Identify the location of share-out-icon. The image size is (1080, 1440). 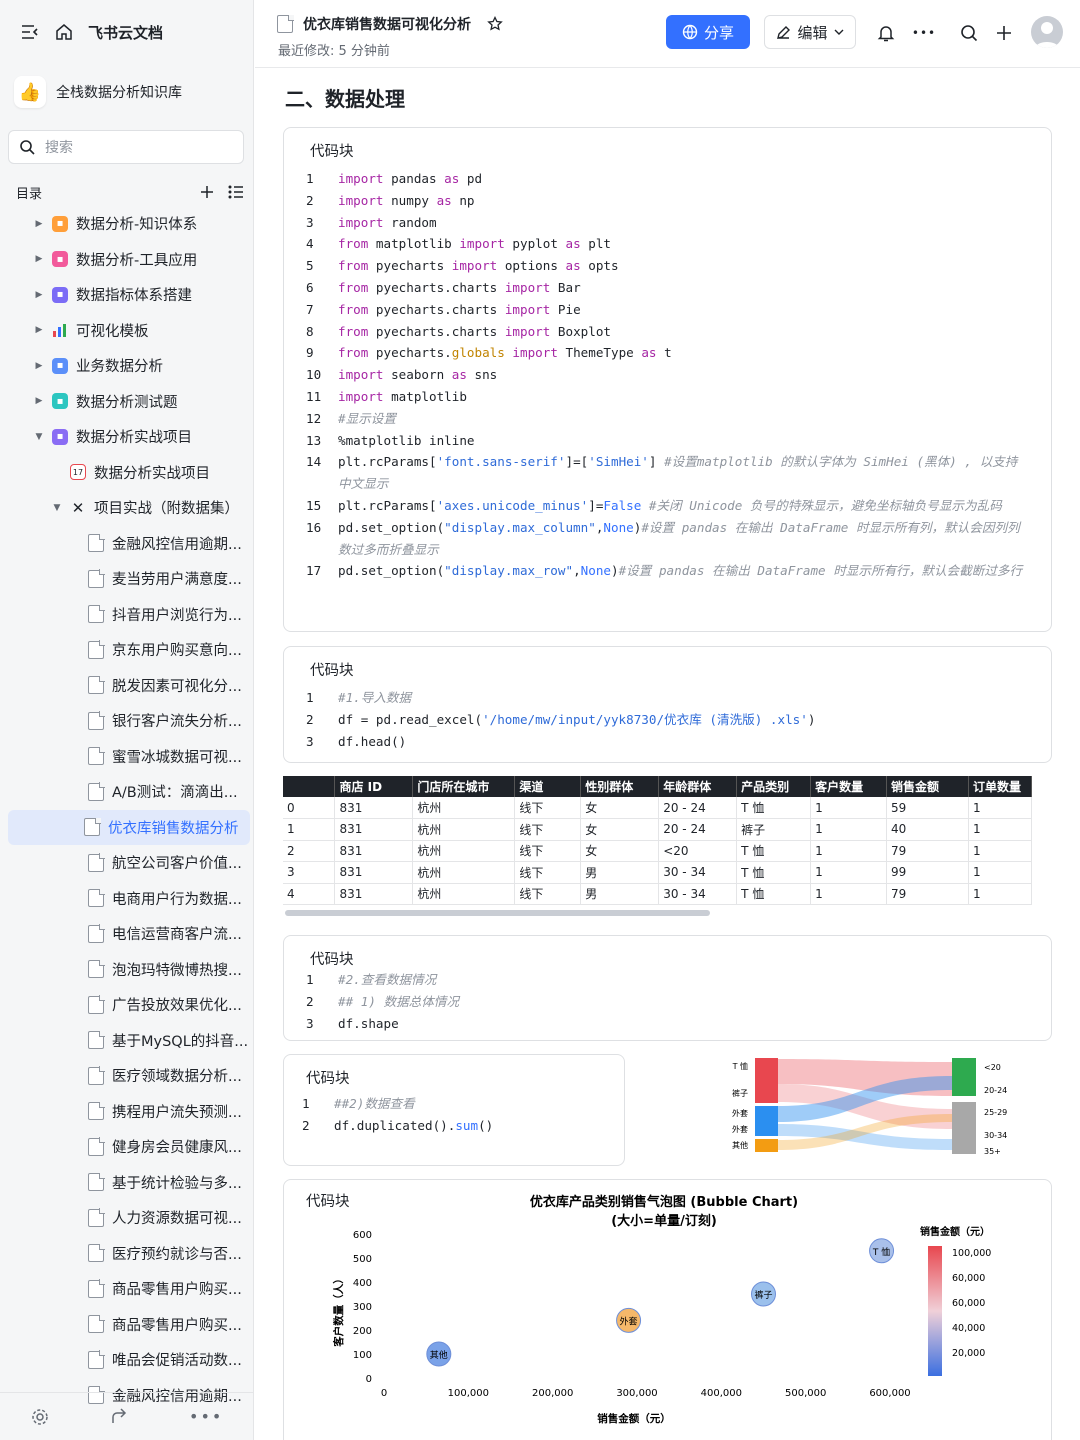
(119, 1416).